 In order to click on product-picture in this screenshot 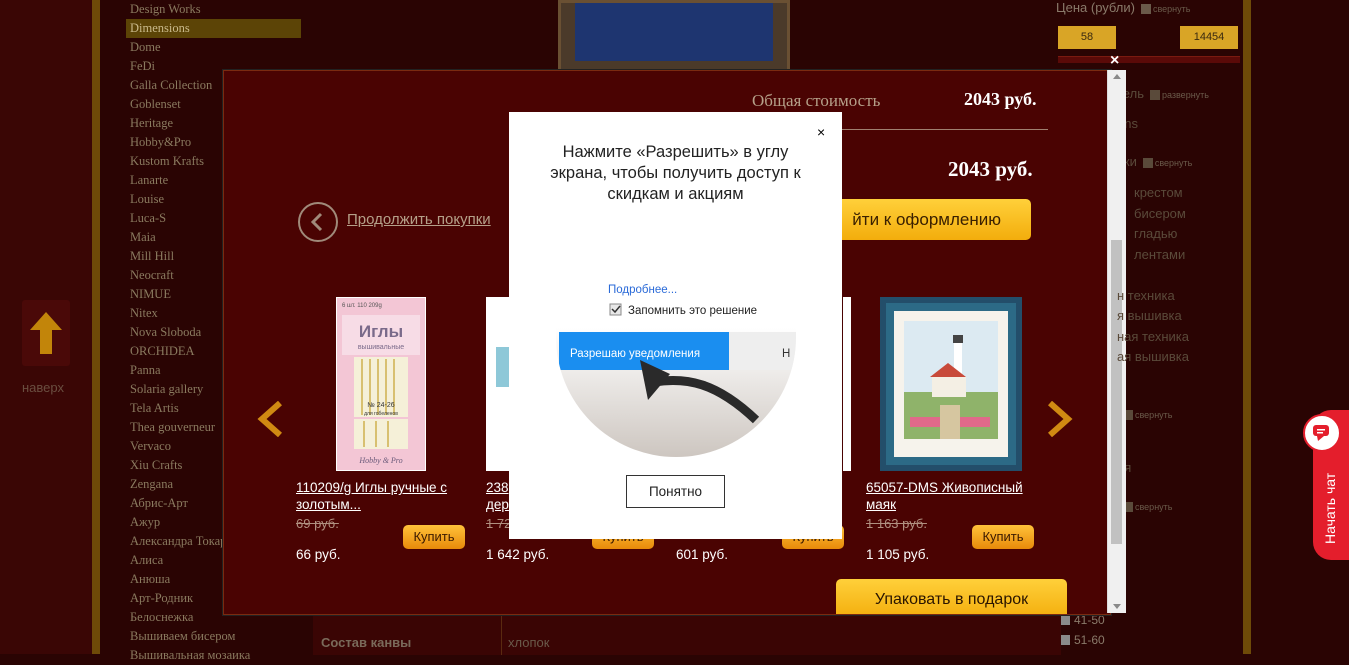, I will do `click(674, 38)`.